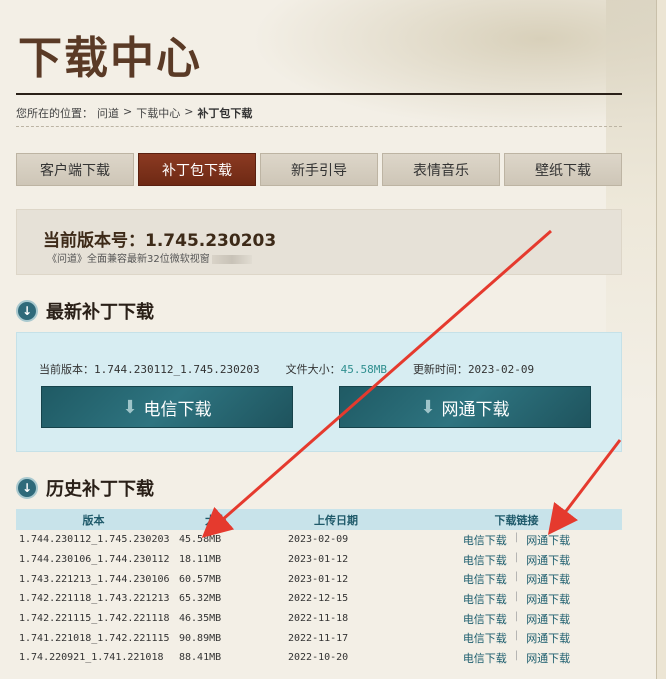 Image resolution: width=666 pixels, height=679 pixels. I want to click on tab-patch-download: 补丁包下载, so click(197, 169).